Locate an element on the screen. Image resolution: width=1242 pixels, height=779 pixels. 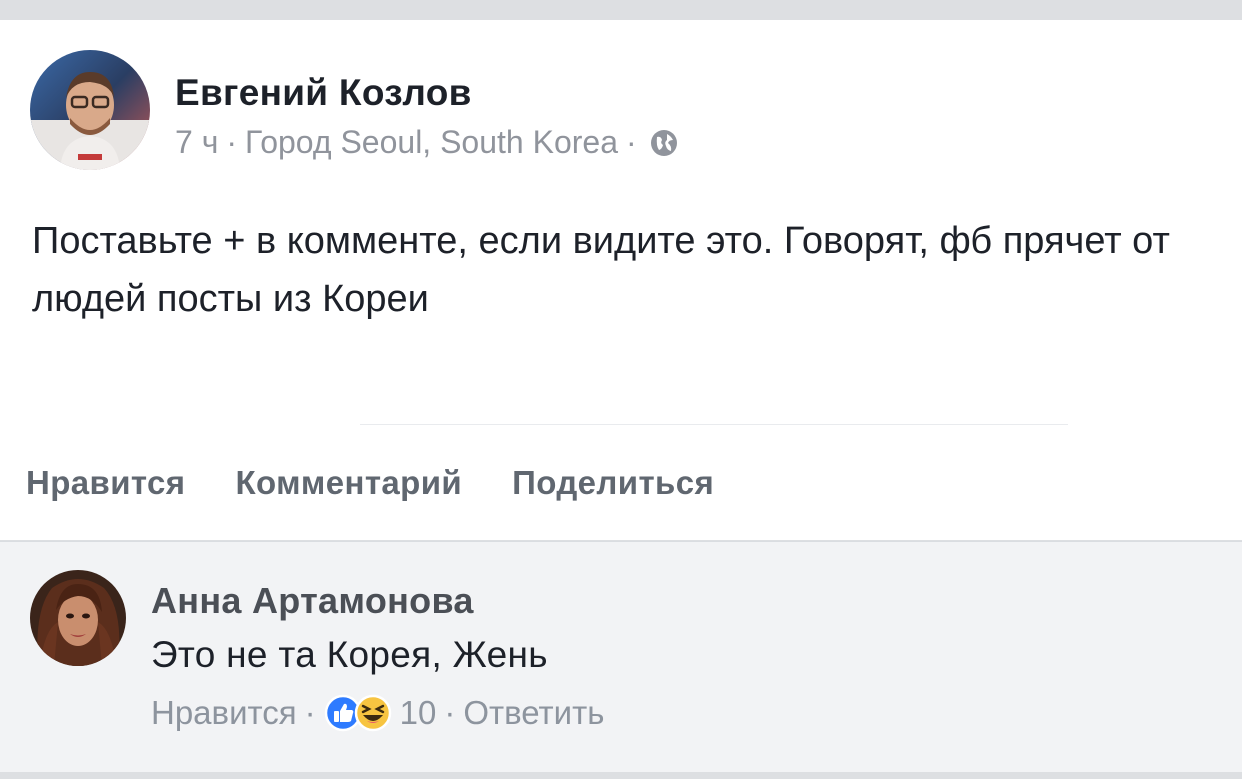
reactions-summary is located at coordinates (358, 713).